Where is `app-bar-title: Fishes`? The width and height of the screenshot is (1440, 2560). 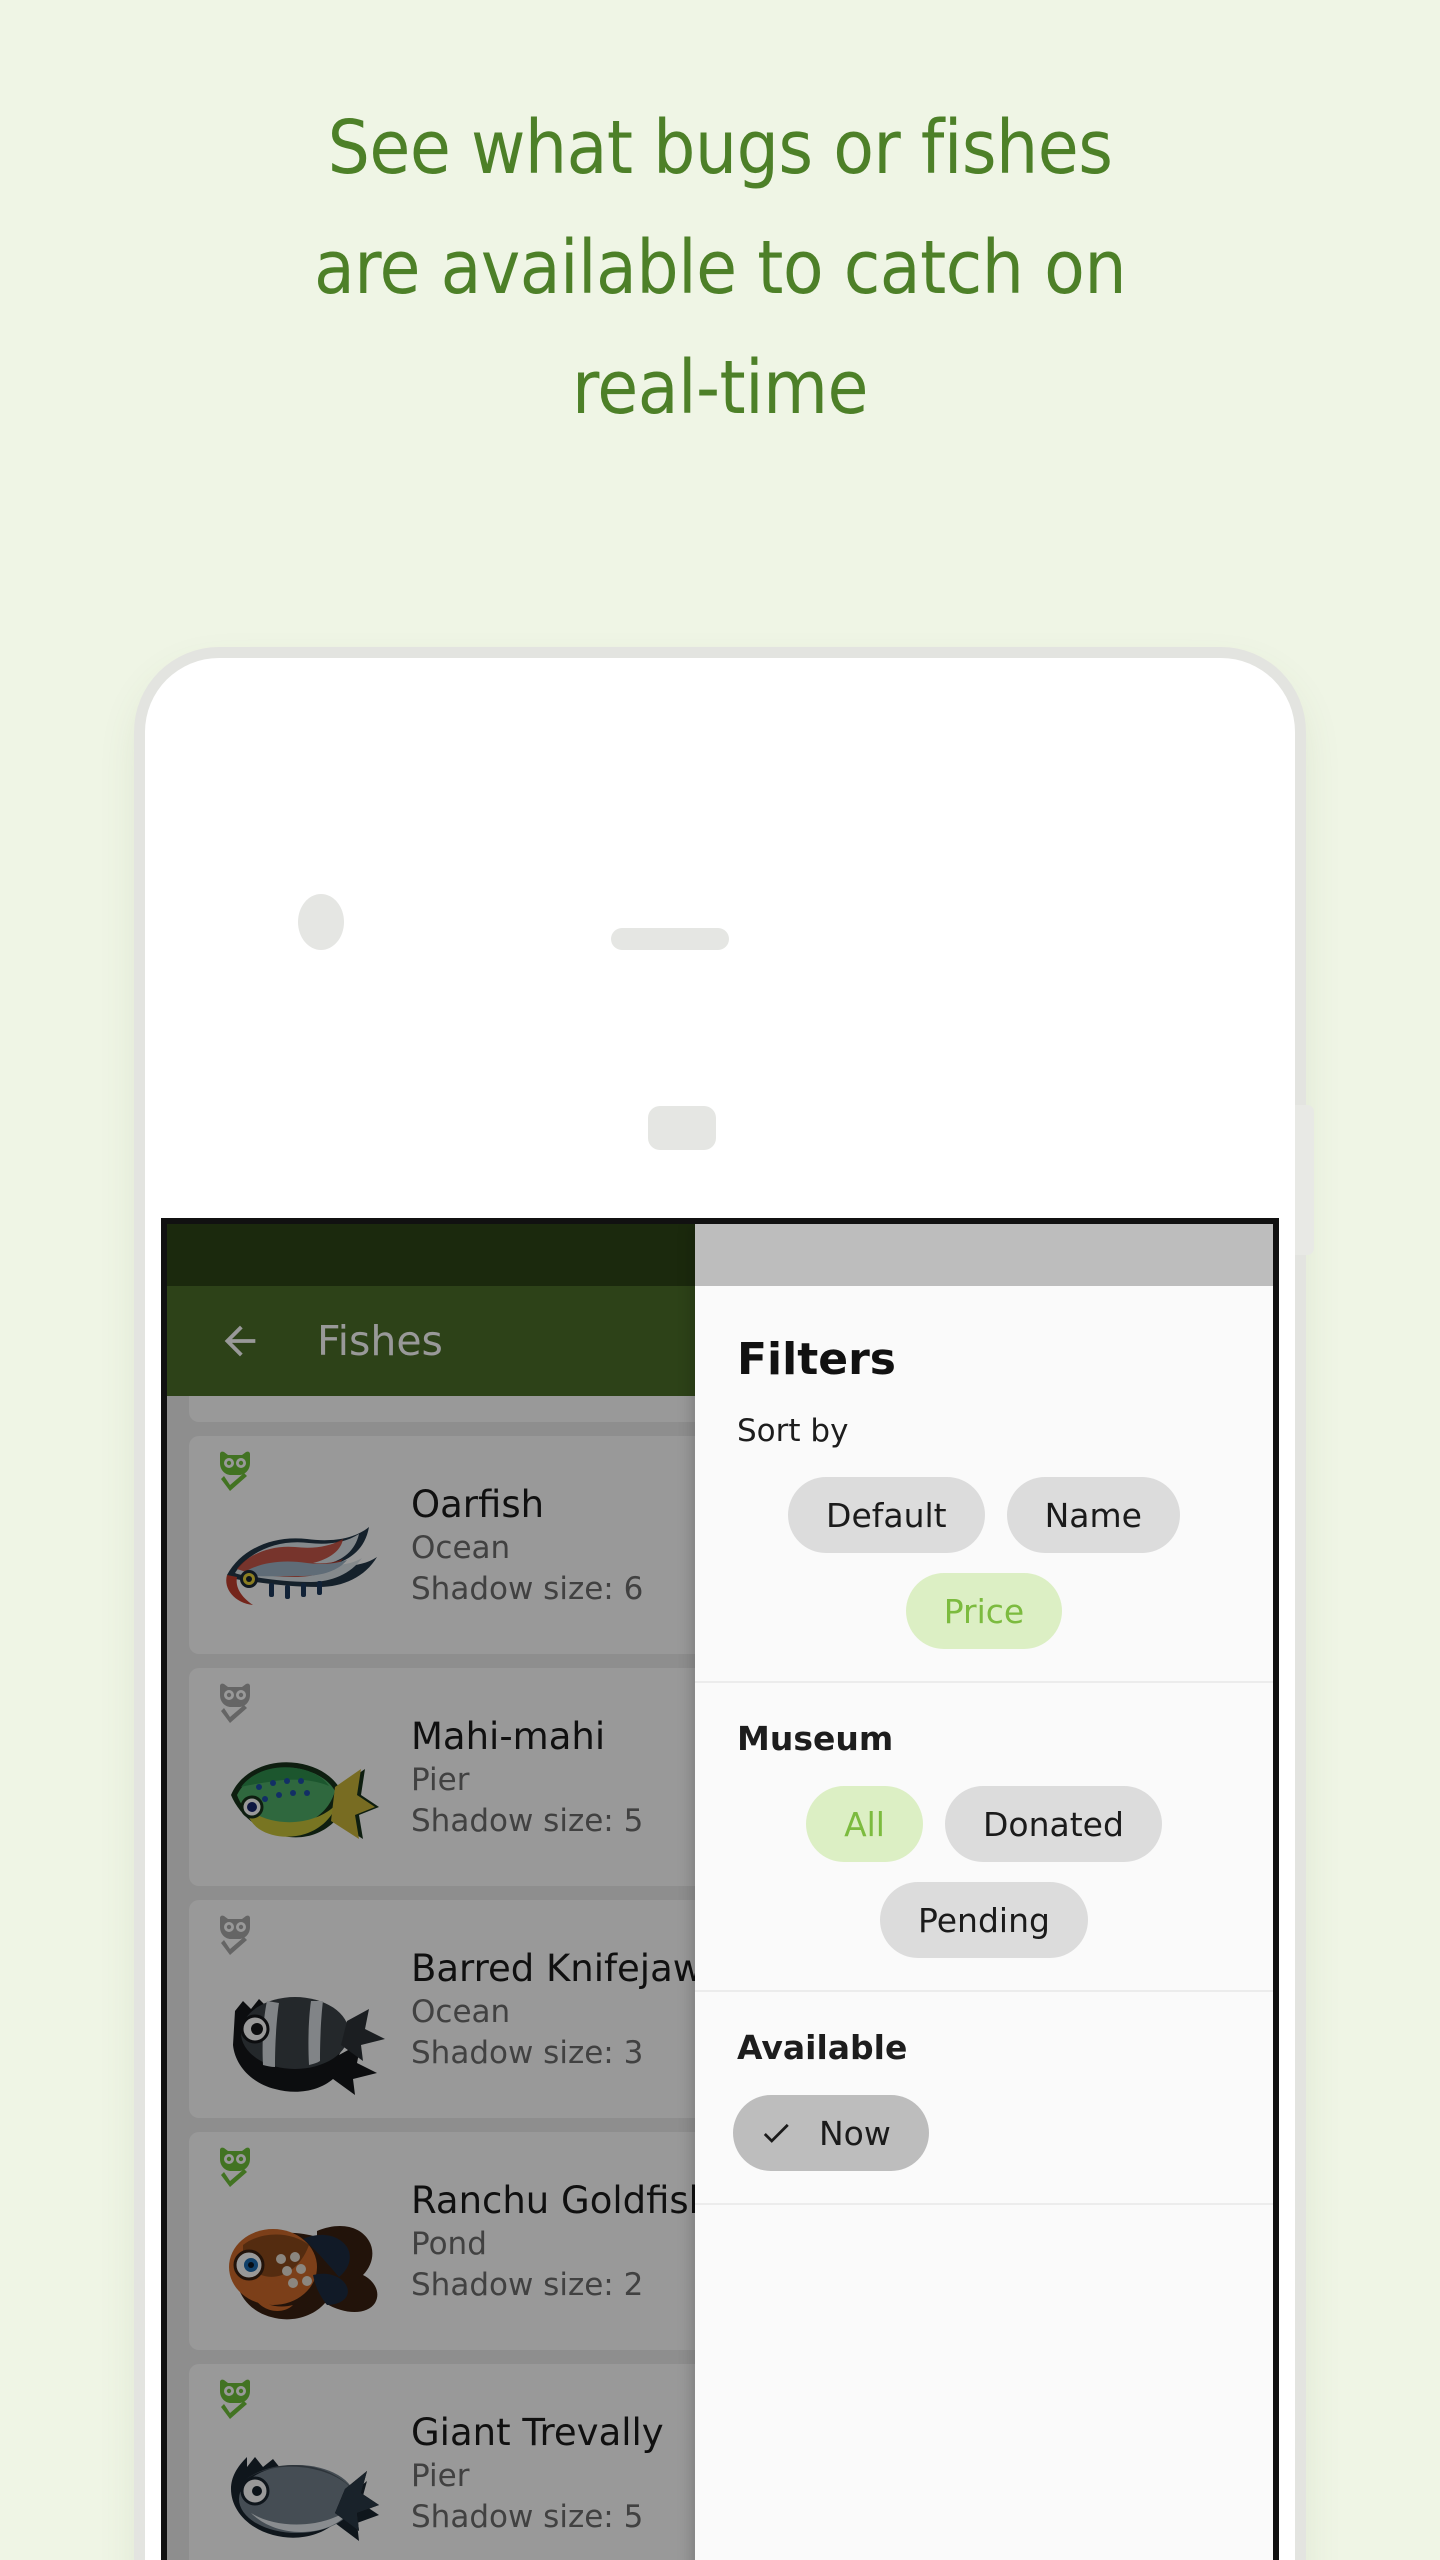 app-bar-title: Fishes is located at coordinates (380, 1341).